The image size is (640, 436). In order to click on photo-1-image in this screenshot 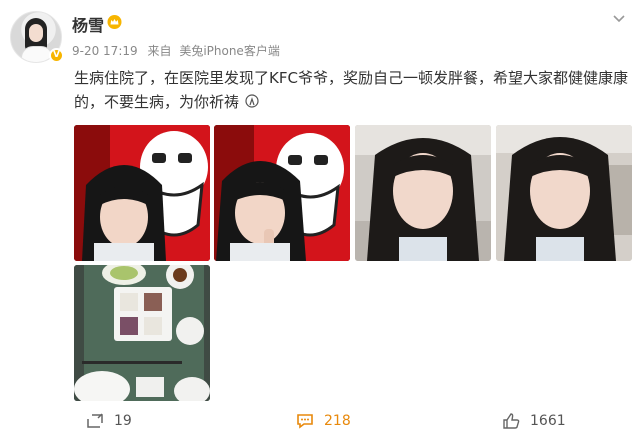, I will do `click(142, 193)`.